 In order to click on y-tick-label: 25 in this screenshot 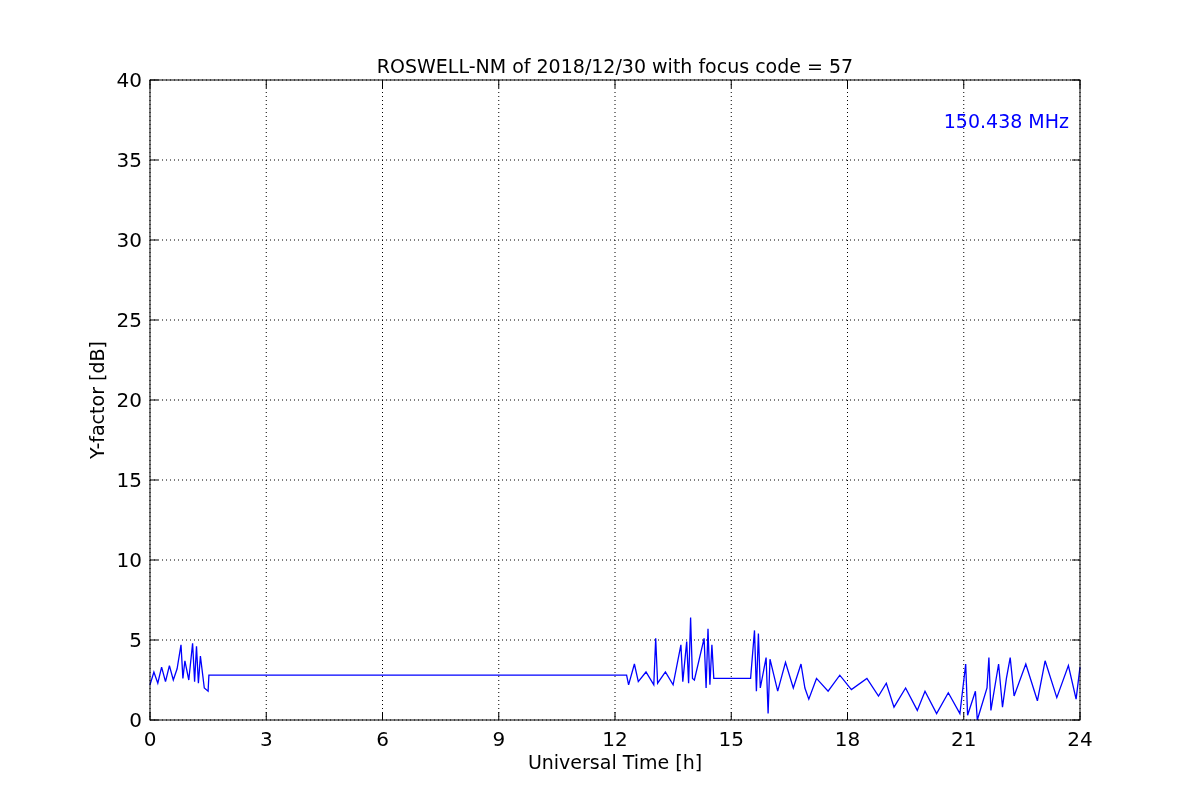, I will do `click(129, 320)`.